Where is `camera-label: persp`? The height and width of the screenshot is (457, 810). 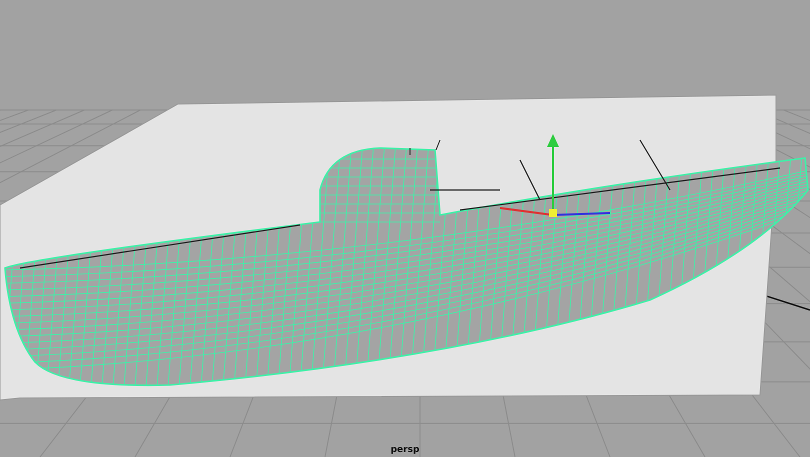 camera-label: persp is located at coordinates (405, 450).